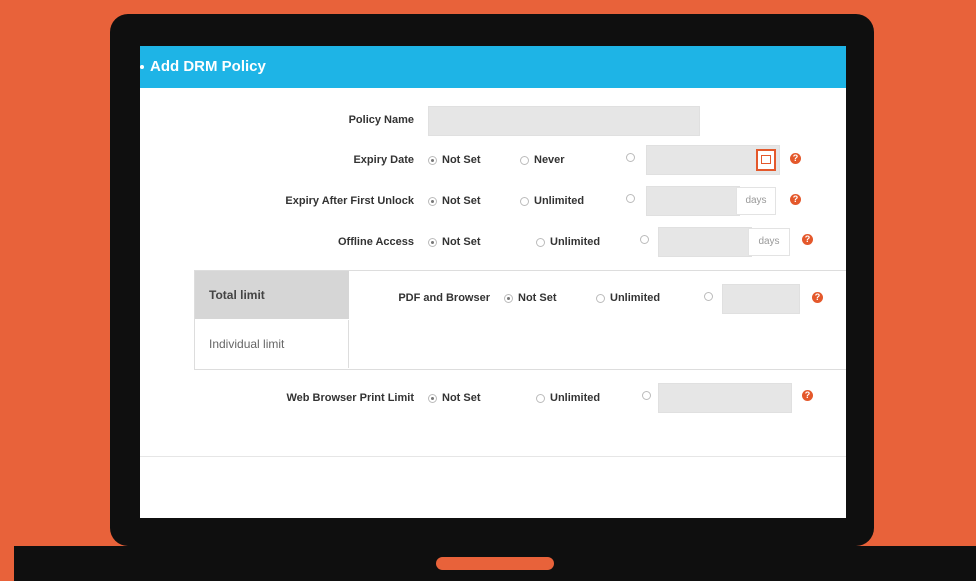  What do you see at coordinates (559, 201) in the screenshot?
I see `expiry-after-unlock-unlimited-label: Unlimited` at bounding box center [559, 201].